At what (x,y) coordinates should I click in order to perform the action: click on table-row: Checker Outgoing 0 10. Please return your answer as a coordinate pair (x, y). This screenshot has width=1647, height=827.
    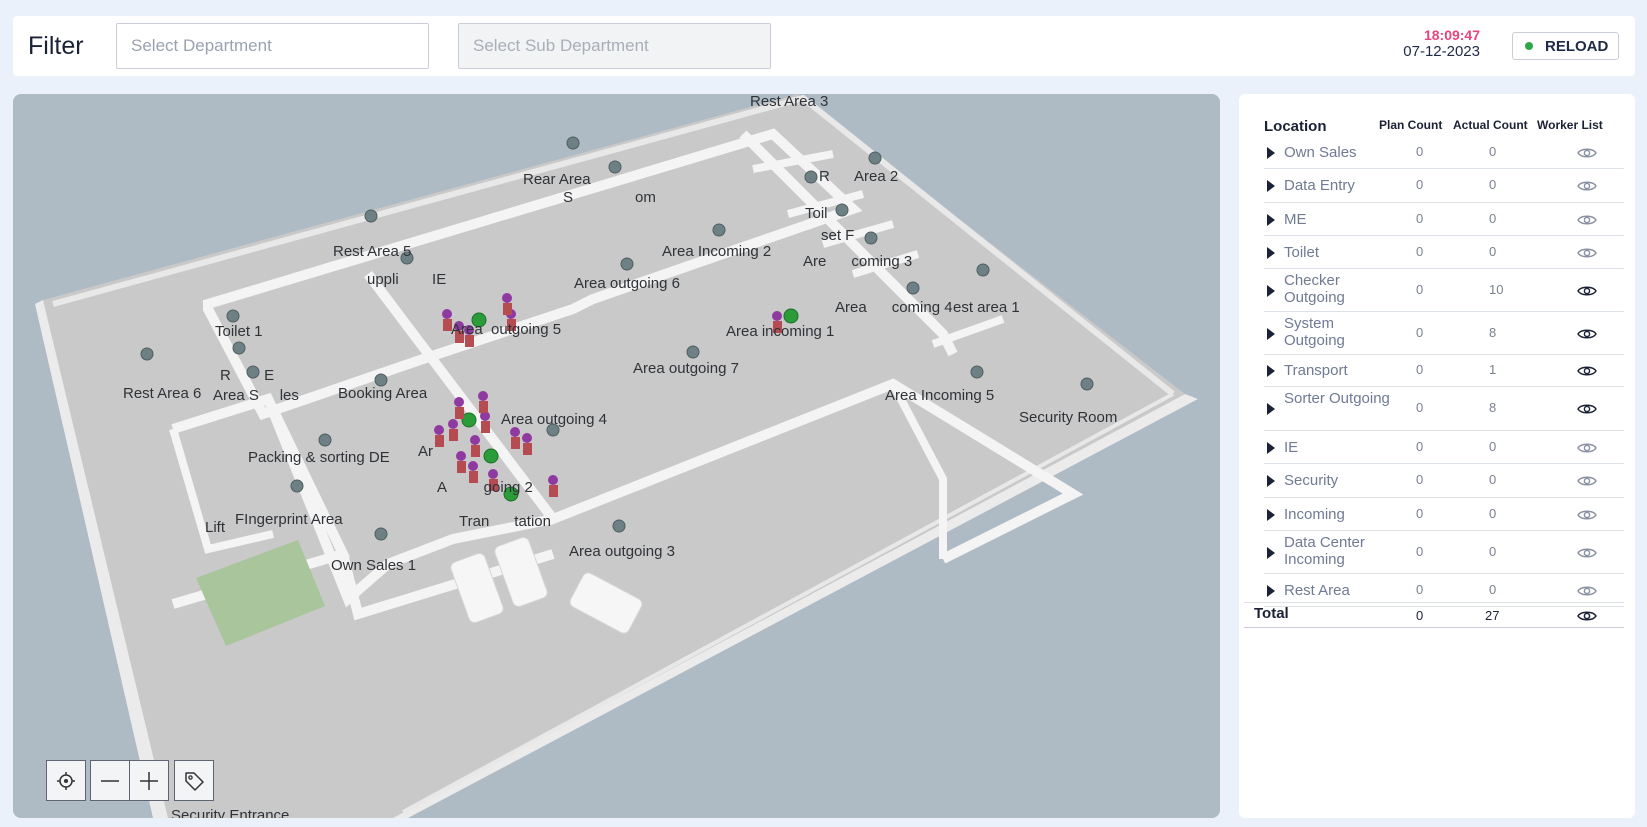
    Looking at the image, I should click on (1444, 290).